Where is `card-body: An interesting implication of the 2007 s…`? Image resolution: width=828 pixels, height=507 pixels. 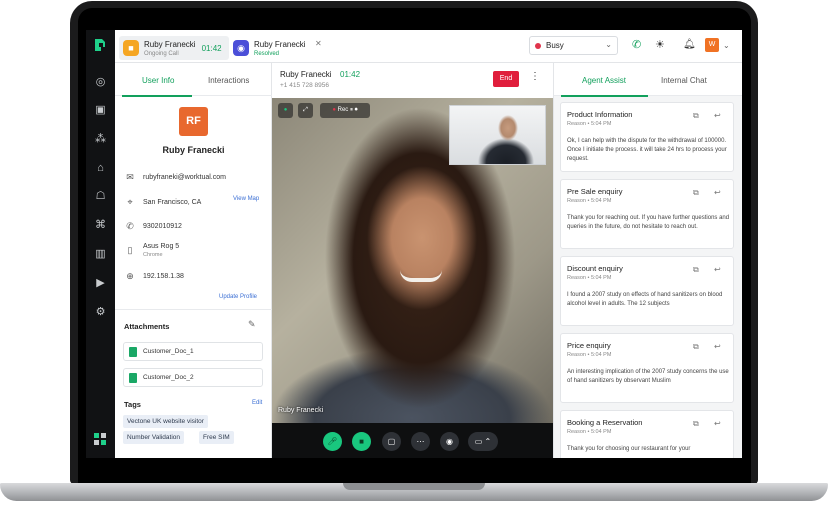 card-body: An interesting implication of the 2007 s… is located at coordinates (648, 376).